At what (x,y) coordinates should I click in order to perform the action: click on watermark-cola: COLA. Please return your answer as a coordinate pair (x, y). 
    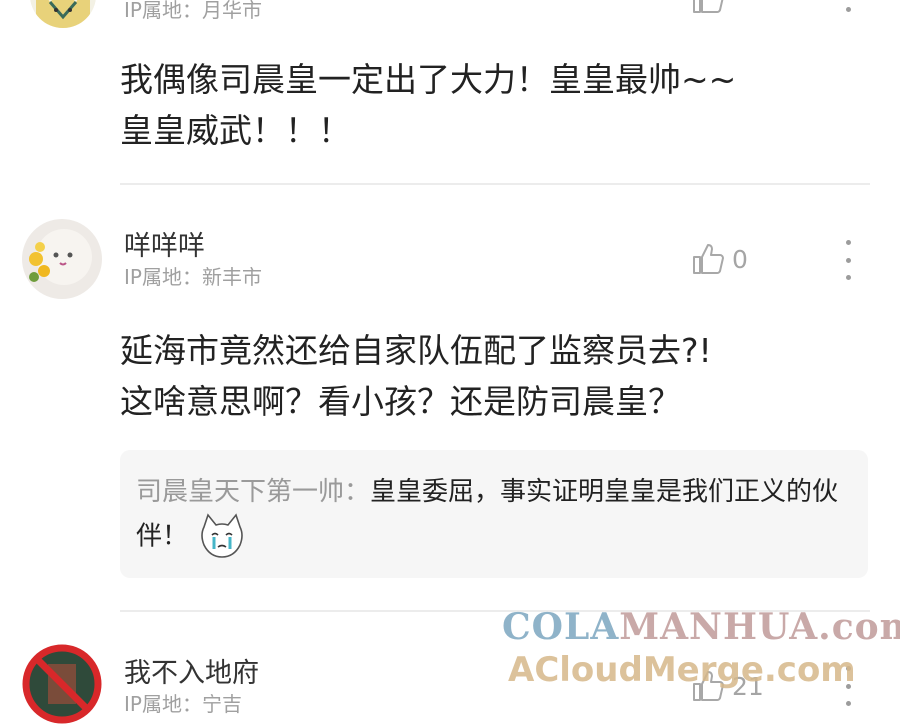
    Looking at the image, I should click on (561, 627).